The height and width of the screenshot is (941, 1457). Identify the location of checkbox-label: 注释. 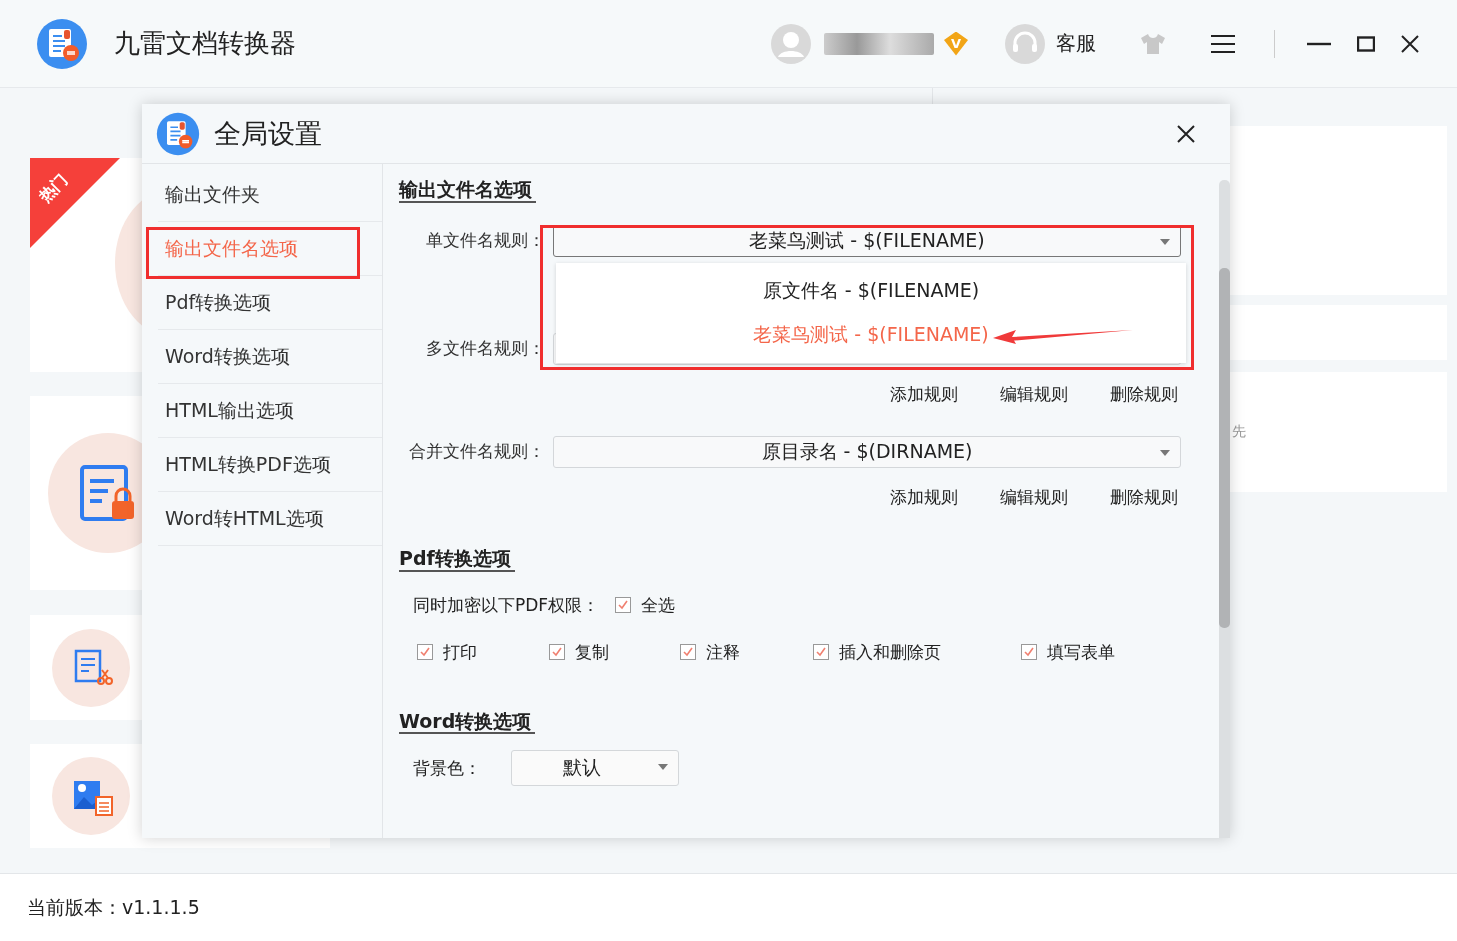
(723, 652).